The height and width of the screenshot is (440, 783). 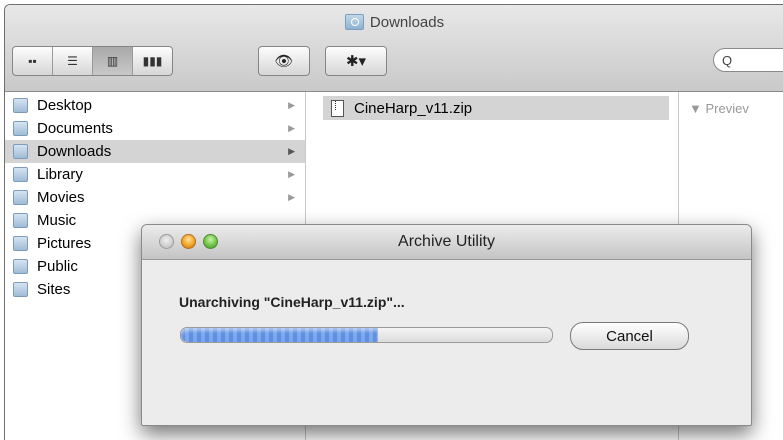 I want to click on progress-bar, so click(x=366, y=335).